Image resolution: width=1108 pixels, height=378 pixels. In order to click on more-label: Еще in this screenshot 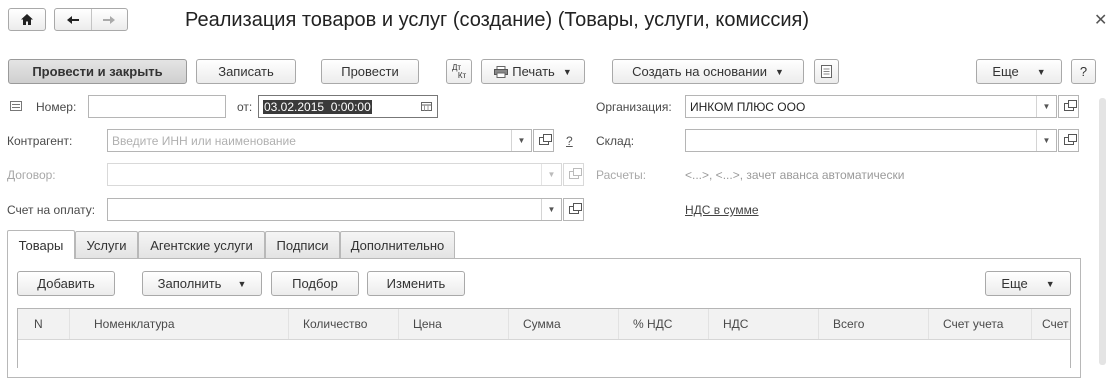, I will do `click(1005, 71)`.